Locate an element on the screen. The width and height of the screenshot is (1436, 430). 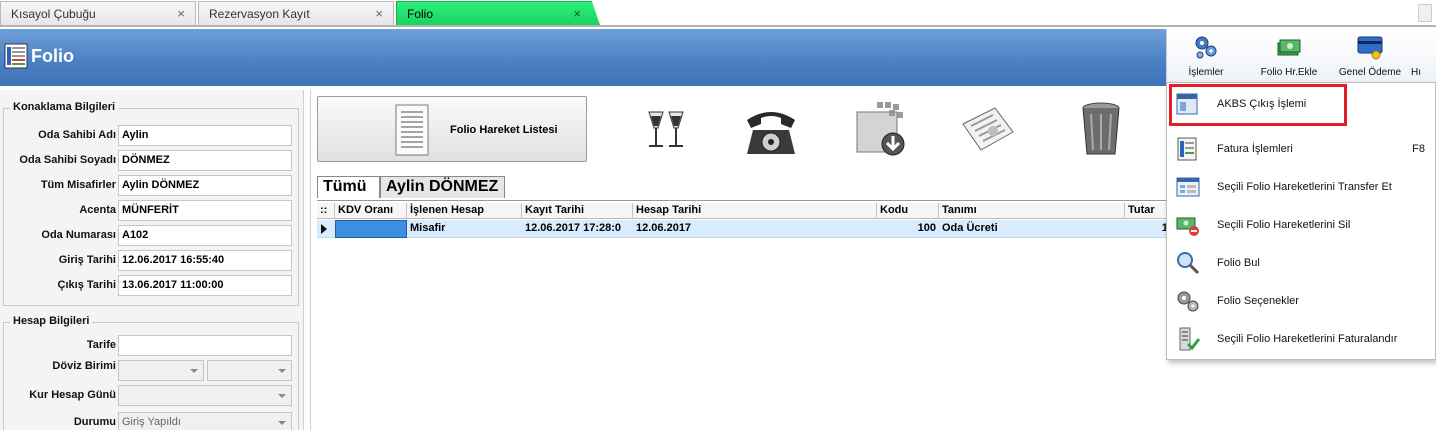
tab-scroll-button is located at coordinates (1425, 13).